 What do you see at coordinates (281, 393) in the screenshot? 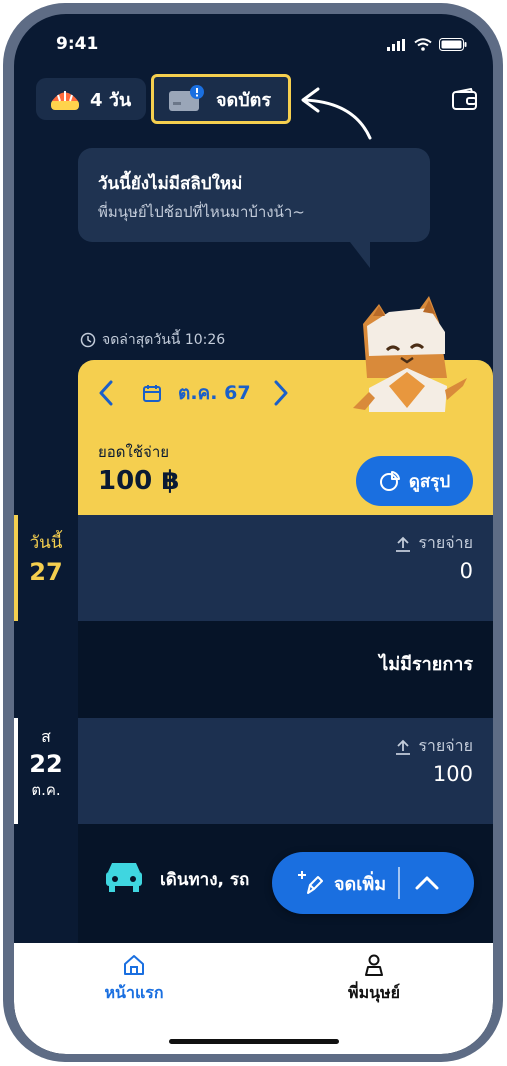
I see `next-month-icon` at bounding box center [281, 393].